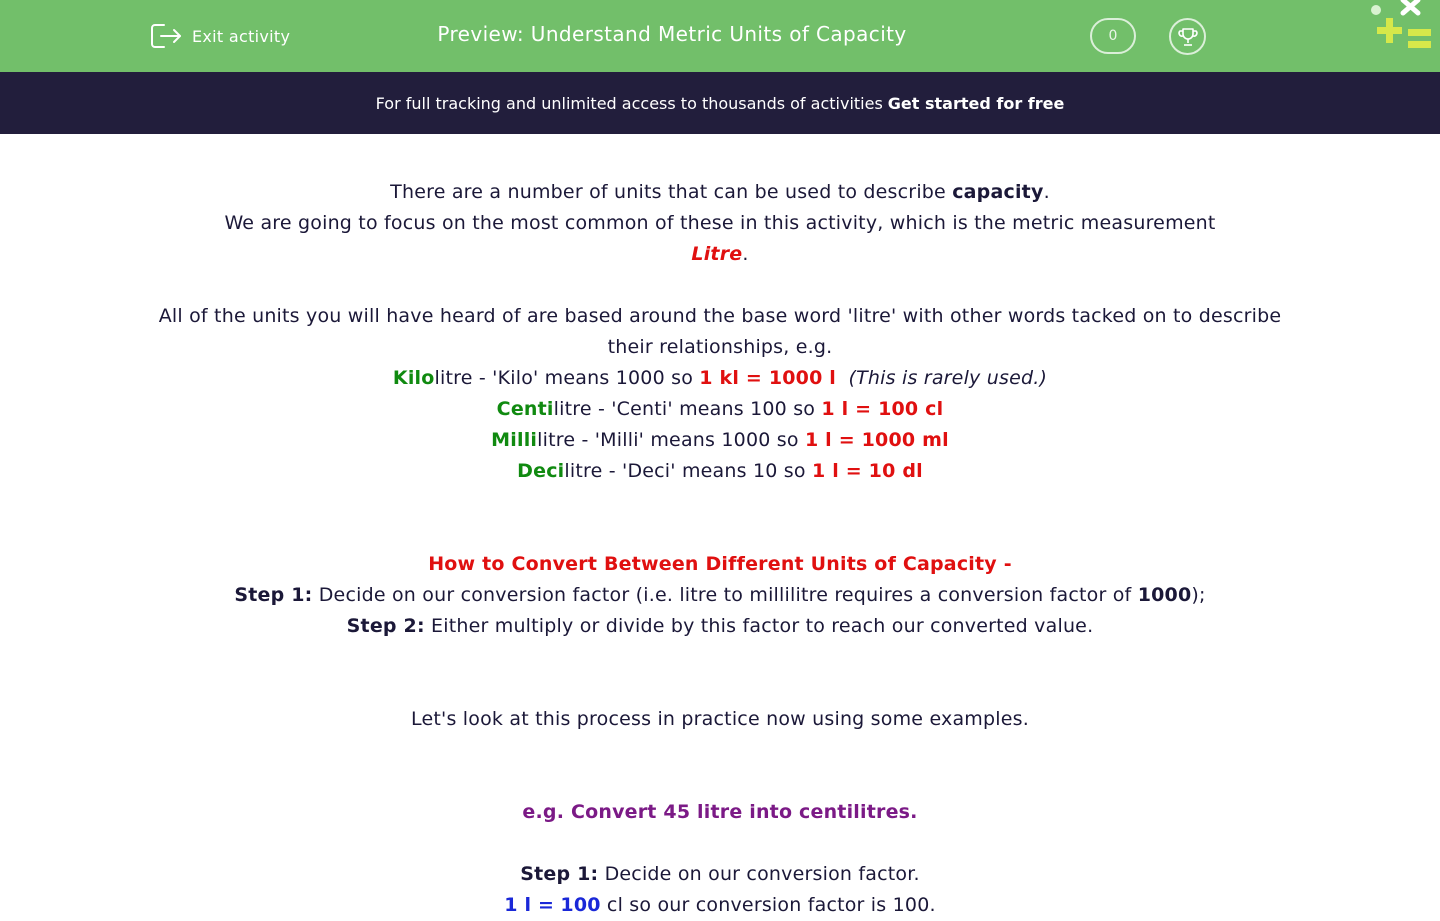 The width and height of the screenshot is (1440, 921). I want to click on brand-logo-icon, so click(1401, 24).